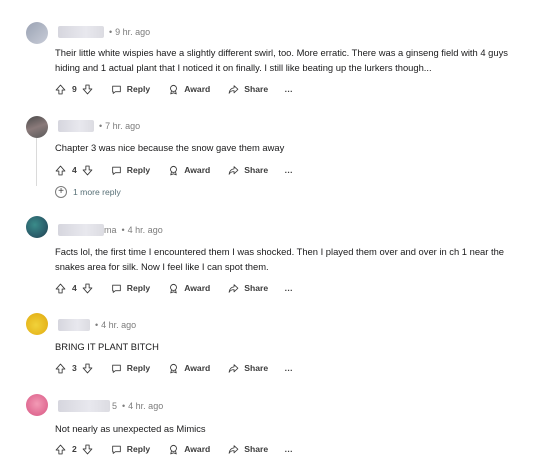 This screenshot has width=550, height=472. I want to click on username-text: ma, so click(110, 230).